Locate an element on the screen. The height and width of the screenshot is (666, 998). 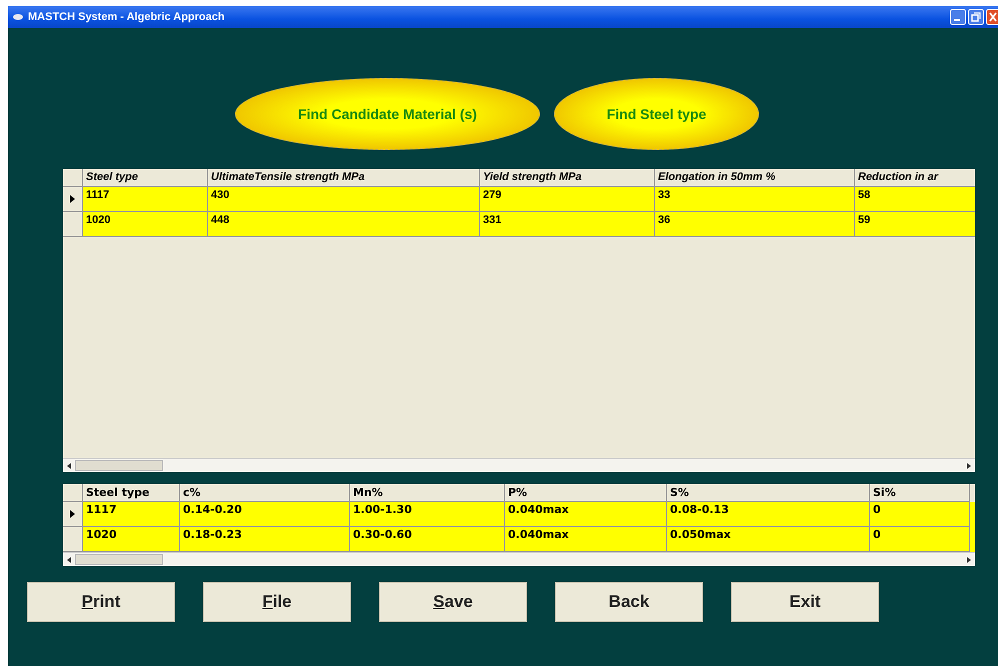
close-icon is located at coordinates (992, 17).